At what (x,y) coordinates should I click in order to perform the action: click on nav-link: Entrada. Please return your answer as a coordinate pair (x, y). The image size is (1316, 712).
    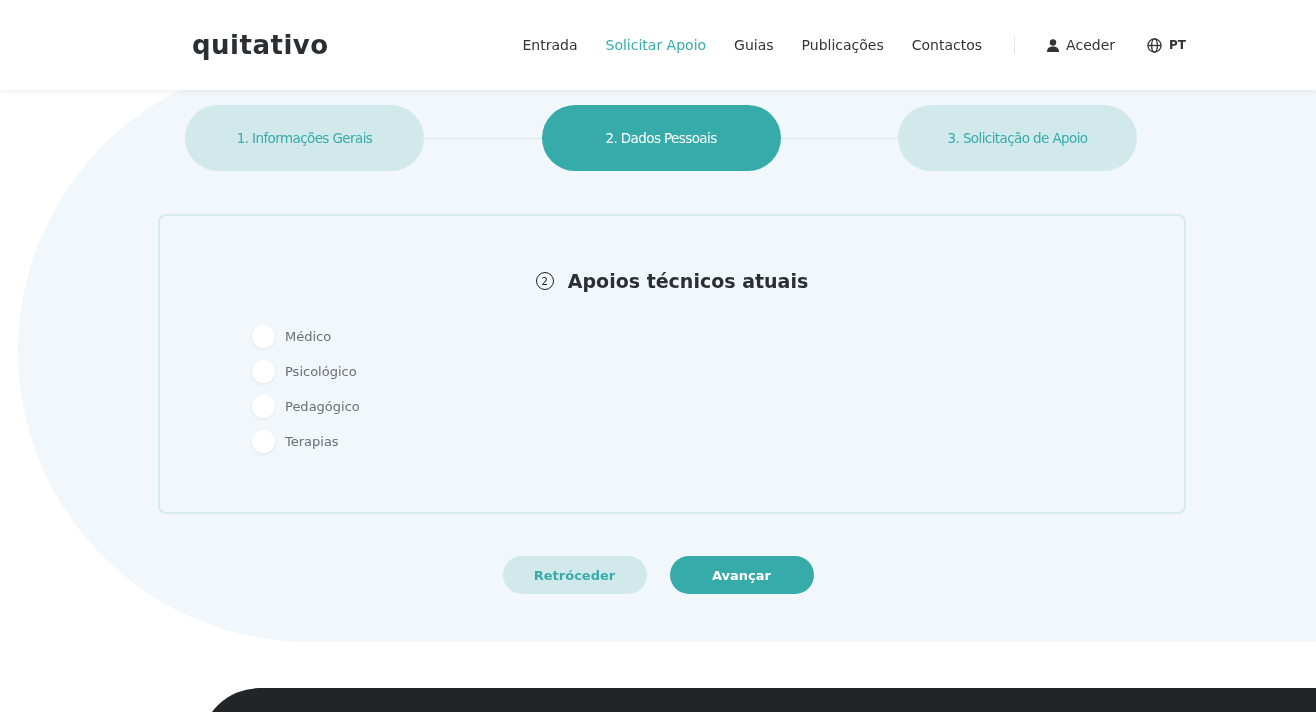
    Looking at the image, I should click on (550, 45).